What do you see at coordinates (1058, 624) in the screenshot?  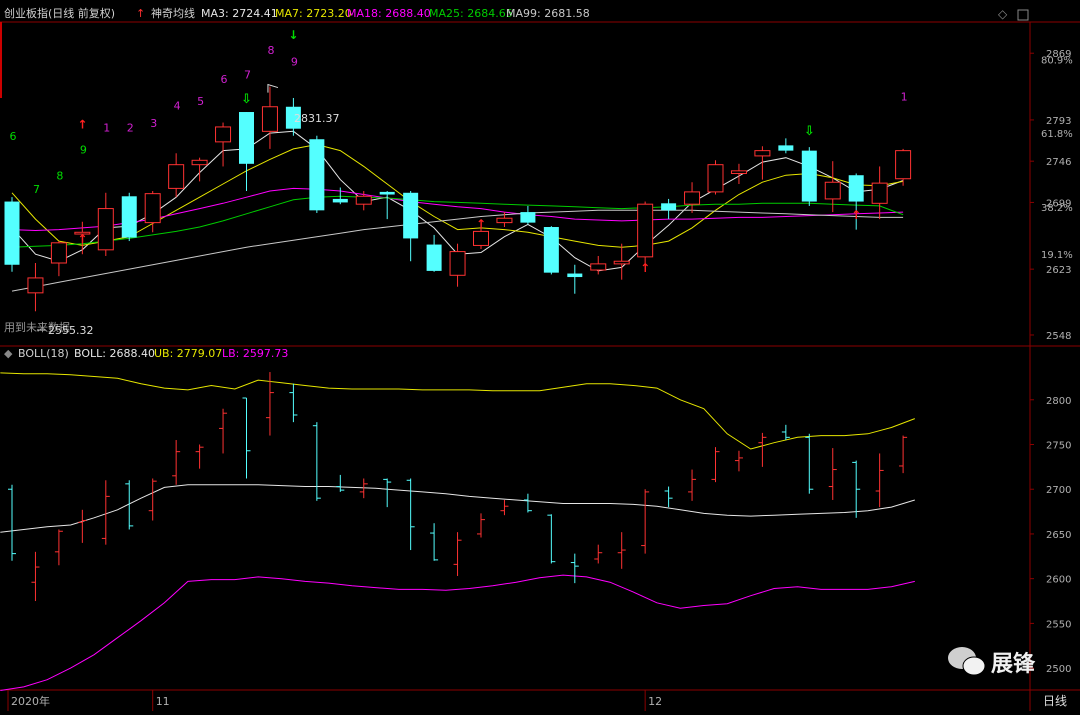 I see `boll-y-tick-label: 2550` at bounding box center [1058, 624].